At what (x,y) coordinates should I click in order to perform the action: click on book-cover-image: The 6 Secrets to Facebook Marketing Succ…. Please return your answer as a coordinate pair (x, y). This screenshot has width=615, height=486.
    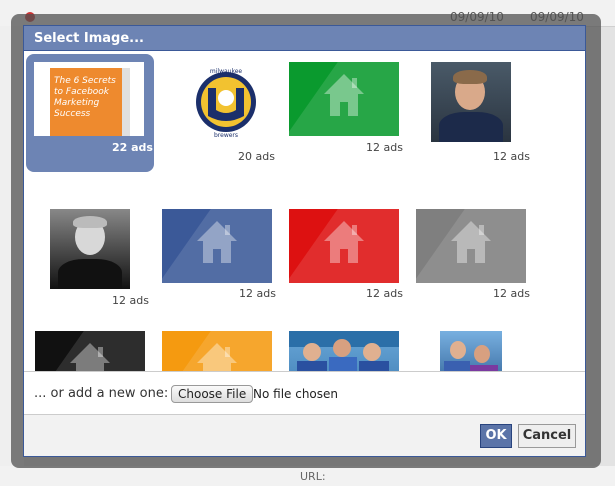
    Looking at the image, I should click on (89, 99).